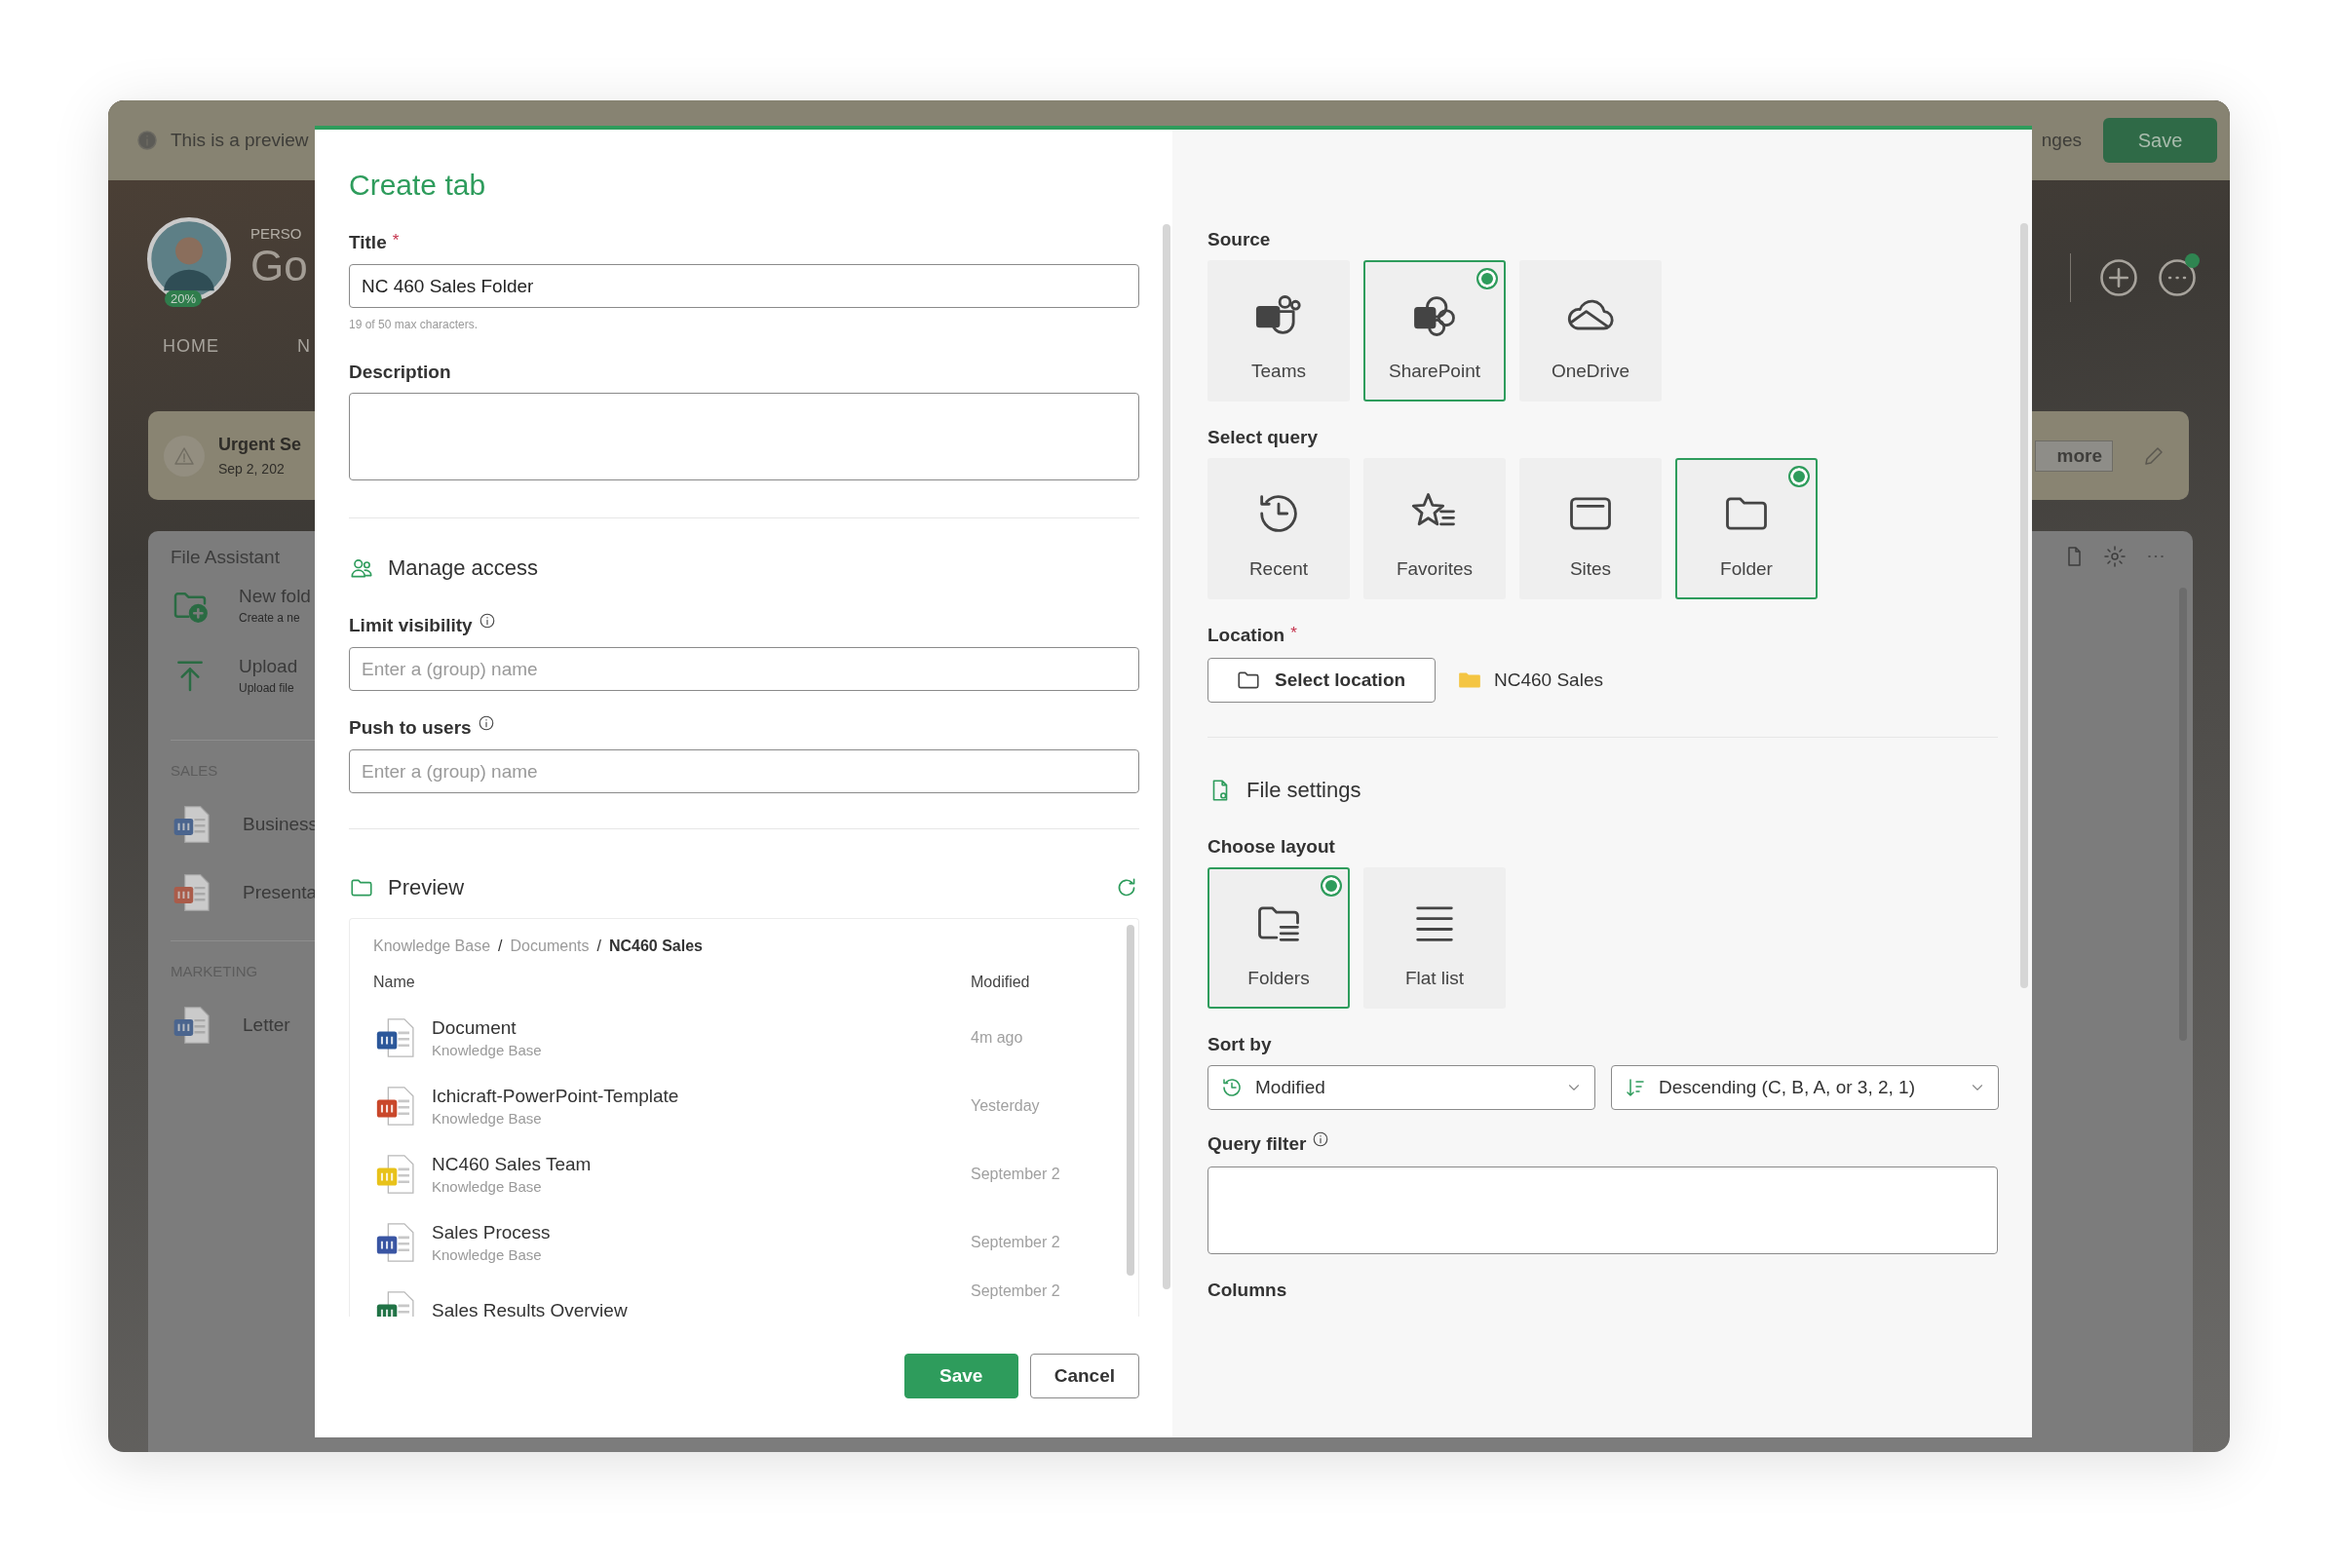  Describe the element at coordinates (492, 1232) in the screenshot. I see `file-name: Sales Process` at that location.